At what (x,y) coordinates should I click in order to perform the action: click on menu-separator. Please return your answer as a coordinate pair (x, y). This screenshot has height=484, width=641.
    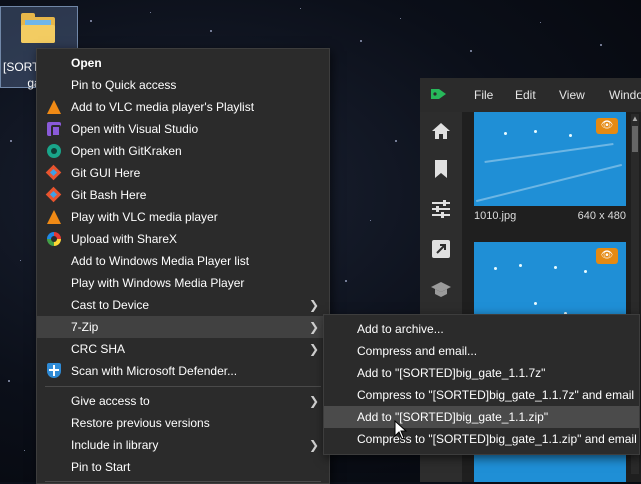
    Looking at the image, I should click on (183, 386).